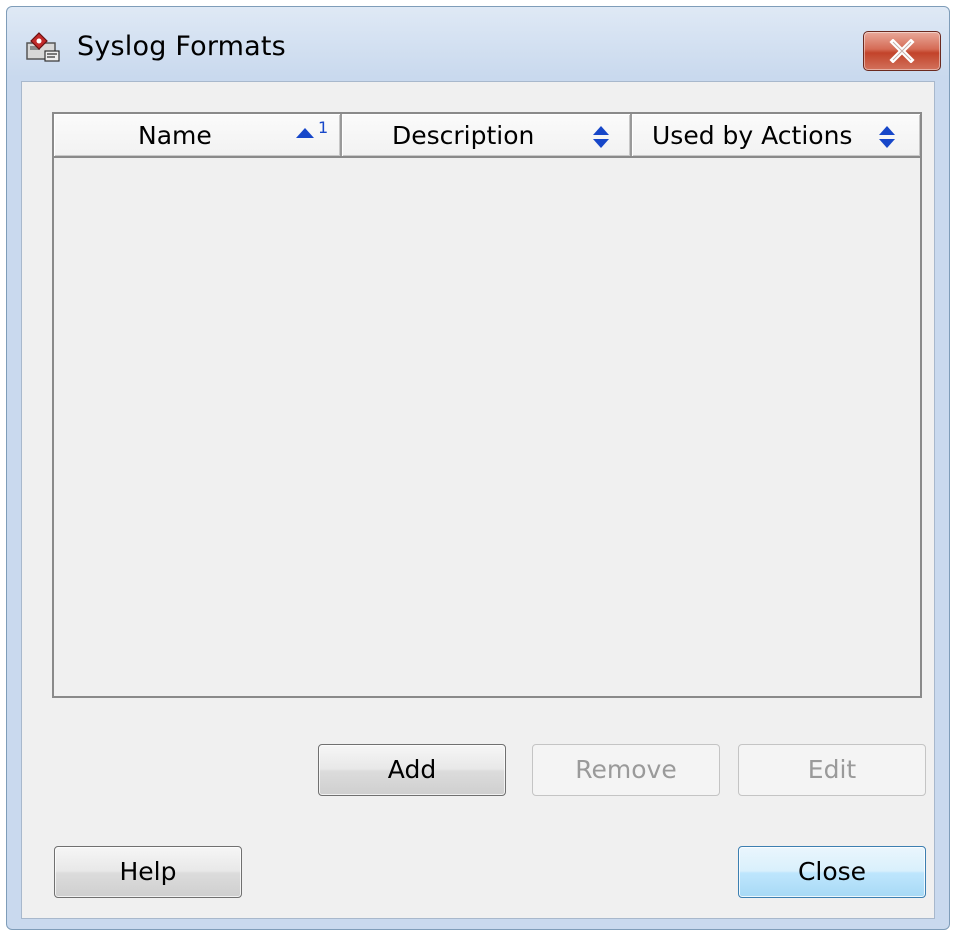  I want to click on table-header: Name 1 Description Used by Actions, so click(487, 136).